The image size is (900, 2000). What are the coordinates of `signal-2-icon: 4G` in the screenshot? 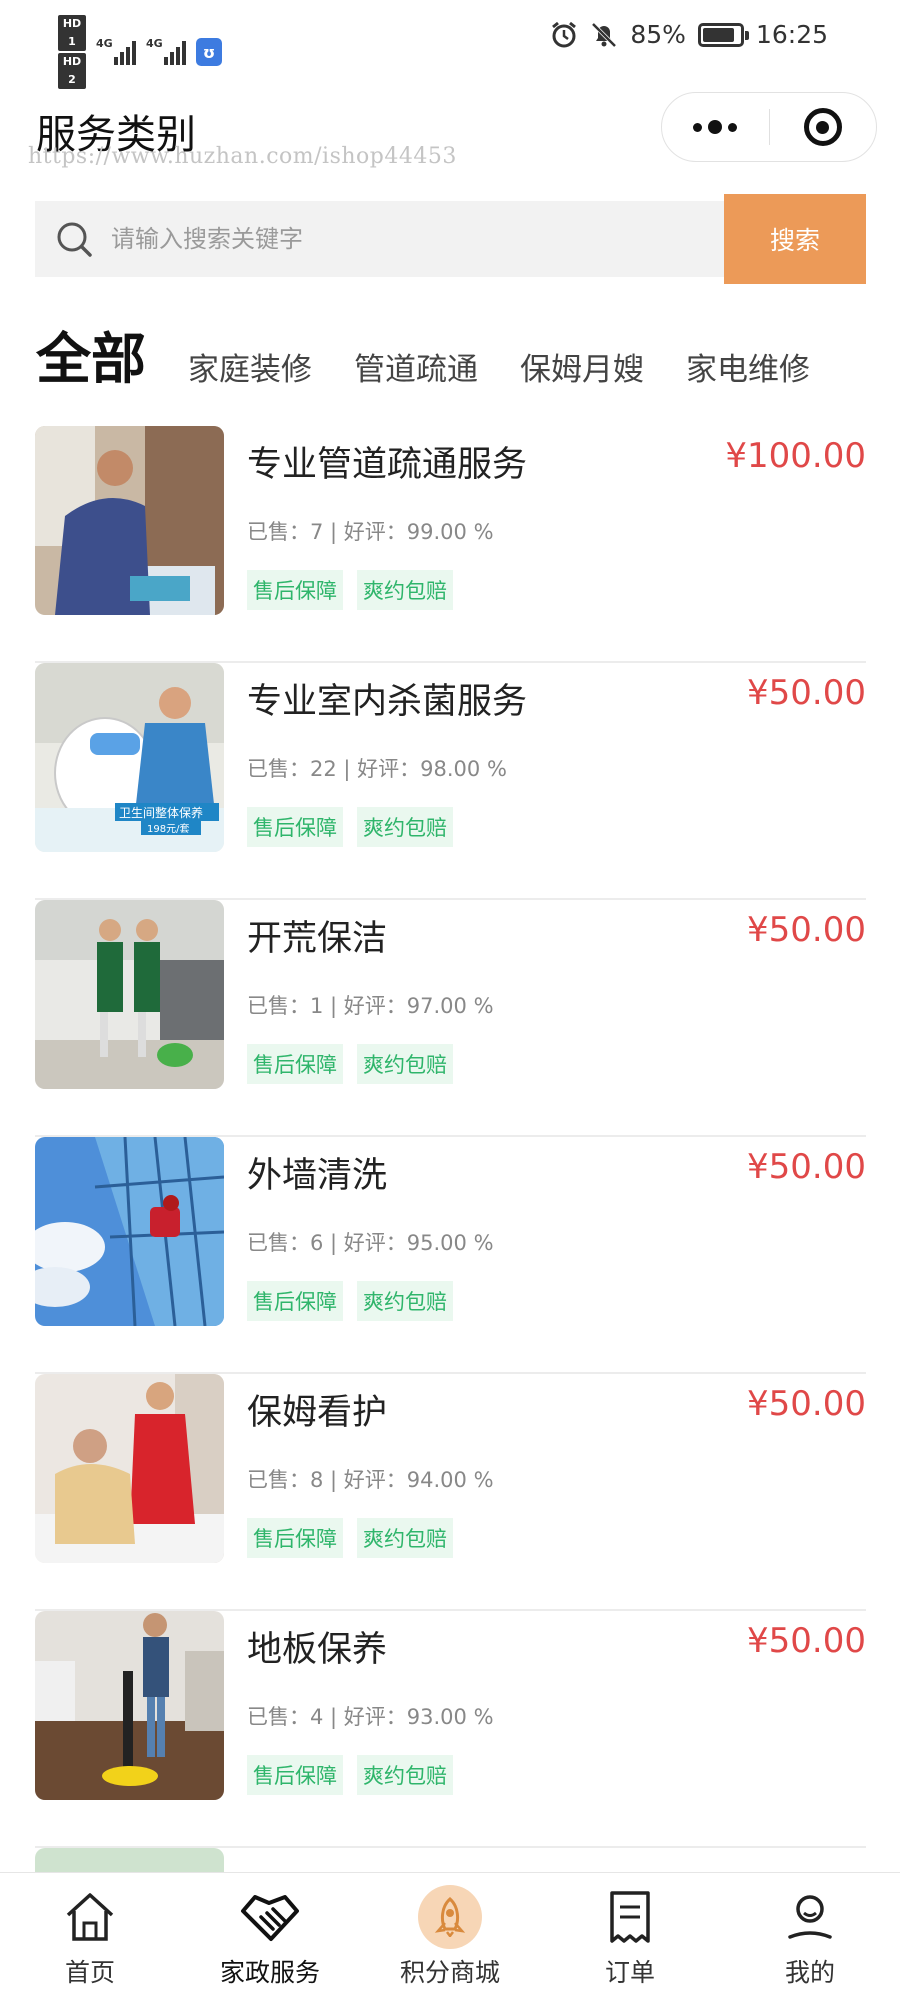 It's located at (166, 51).